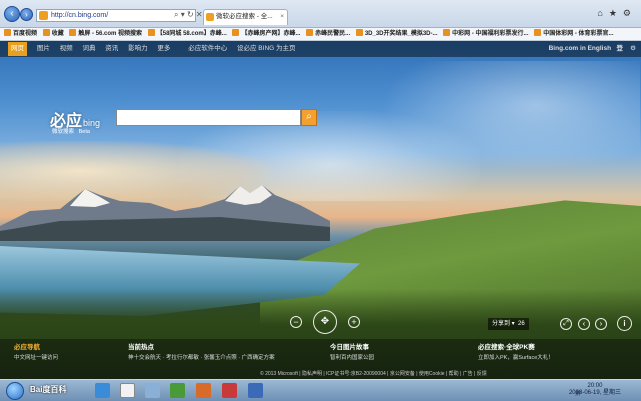 The image size is (641, 401). What do you see at coordinates (80, 15) in the screenshot?
I see `address-text: http://cn.bing.com/` at bounding box center [80, 15].